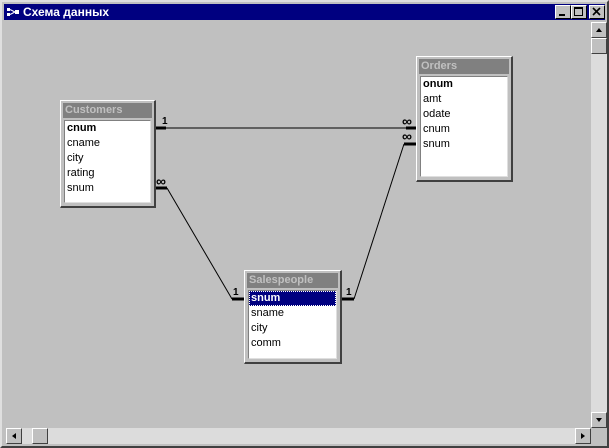 The image size is (609, 448). I want to click on scroll-left-button, so click(14, 436).